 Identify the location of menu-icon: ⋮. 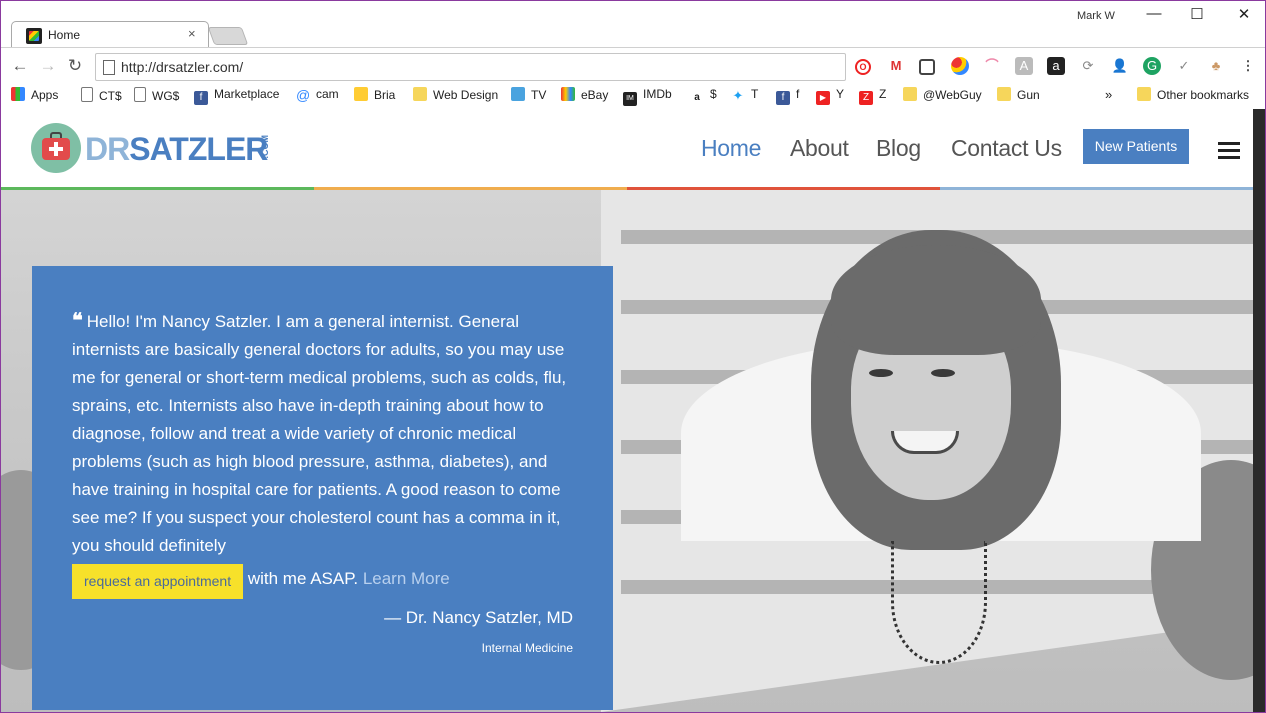
(1248, 66).